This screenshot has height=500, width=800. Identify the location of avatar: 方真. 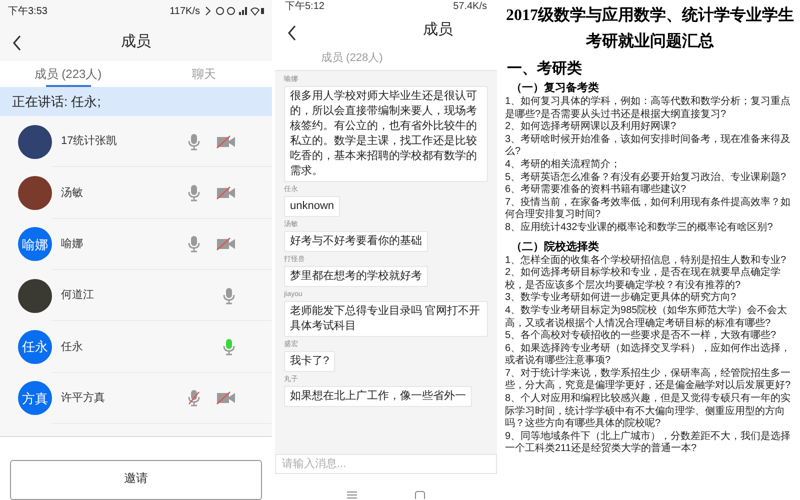
(35, 398).